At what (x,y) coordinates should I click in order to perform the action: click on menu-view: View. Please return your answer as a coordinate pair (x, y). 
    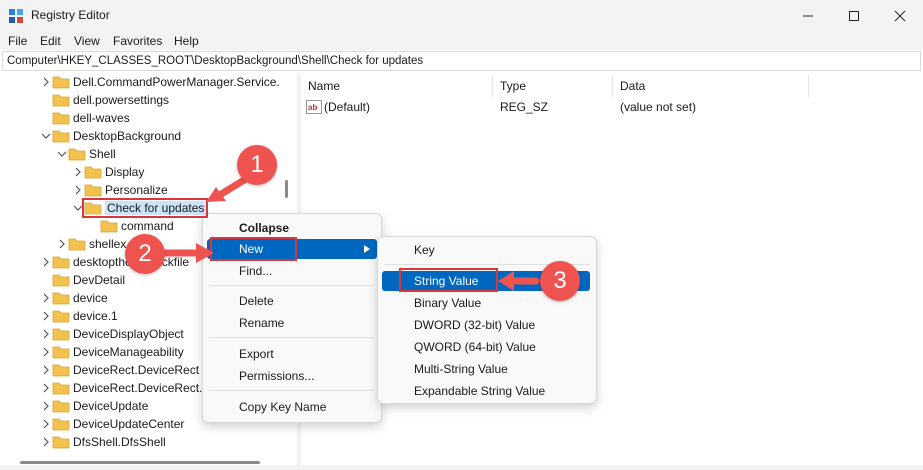
    Looking at the image, I should click on (87, 41).